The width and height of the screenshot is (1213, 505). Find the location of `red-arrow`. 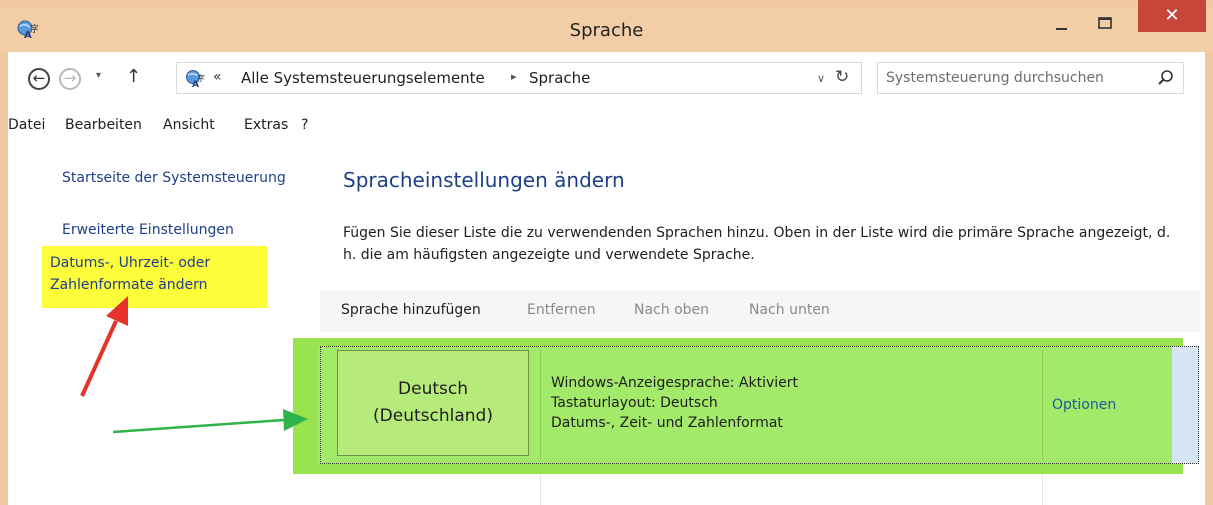

red-arrow is located at coordinates (104, 346).